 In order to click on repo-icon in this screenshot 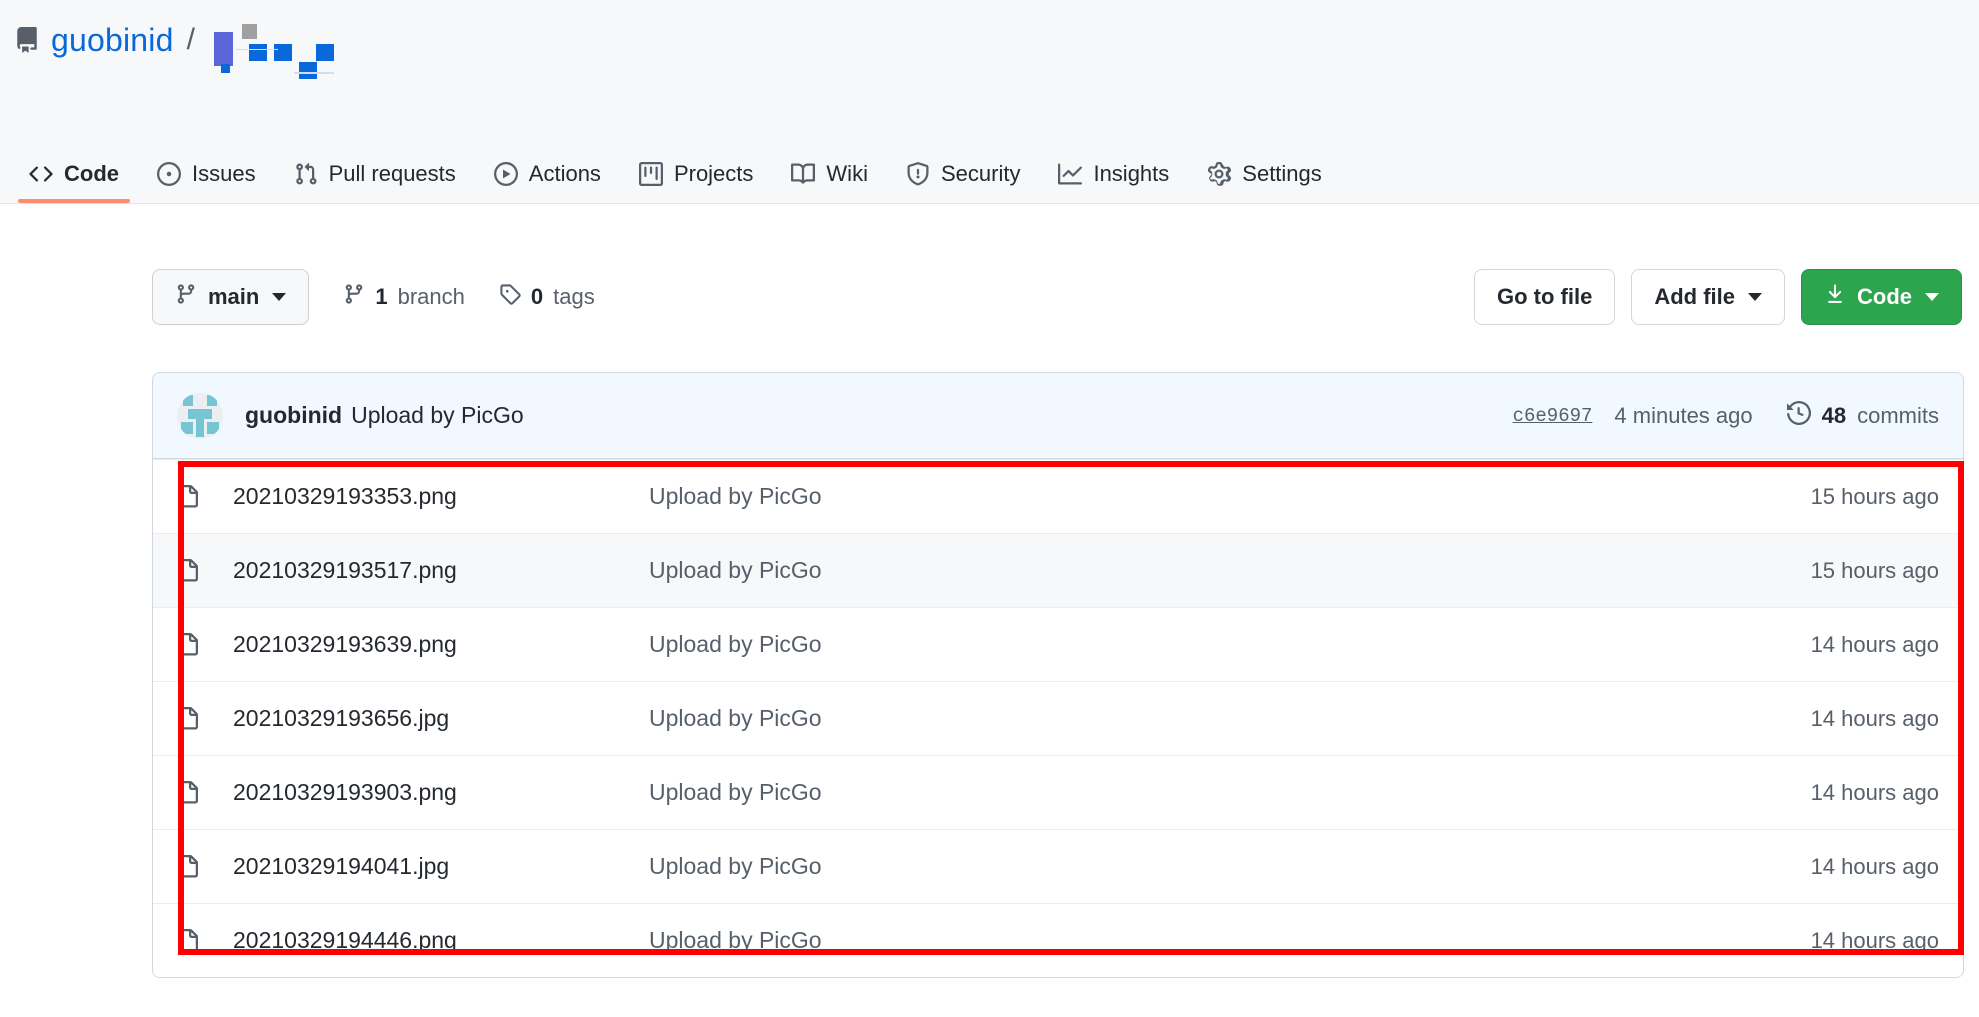, I will do `click(27, 40)`.